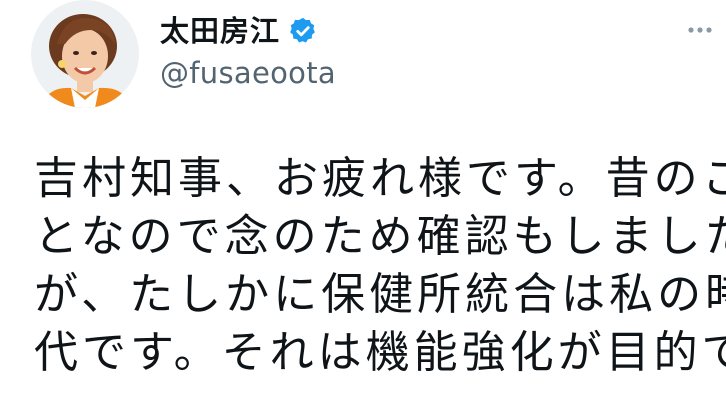 The height and width of the screenshot is (409, 726). I want to click on tweet-text-line: 吉村知事、お疲れ様です。昔のこ, so click(380, 178).